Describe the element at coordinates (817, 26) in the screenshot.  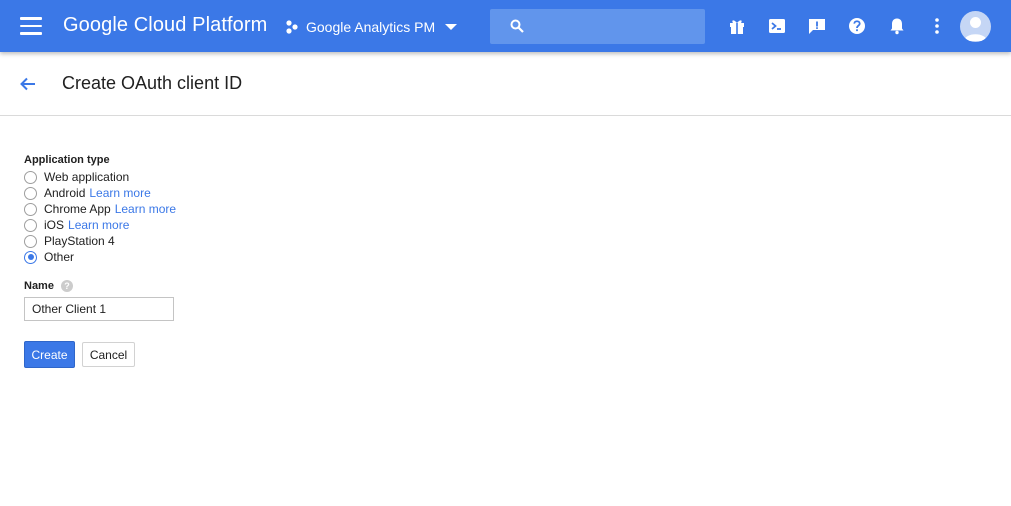
I see `feedback-icon` at that location.